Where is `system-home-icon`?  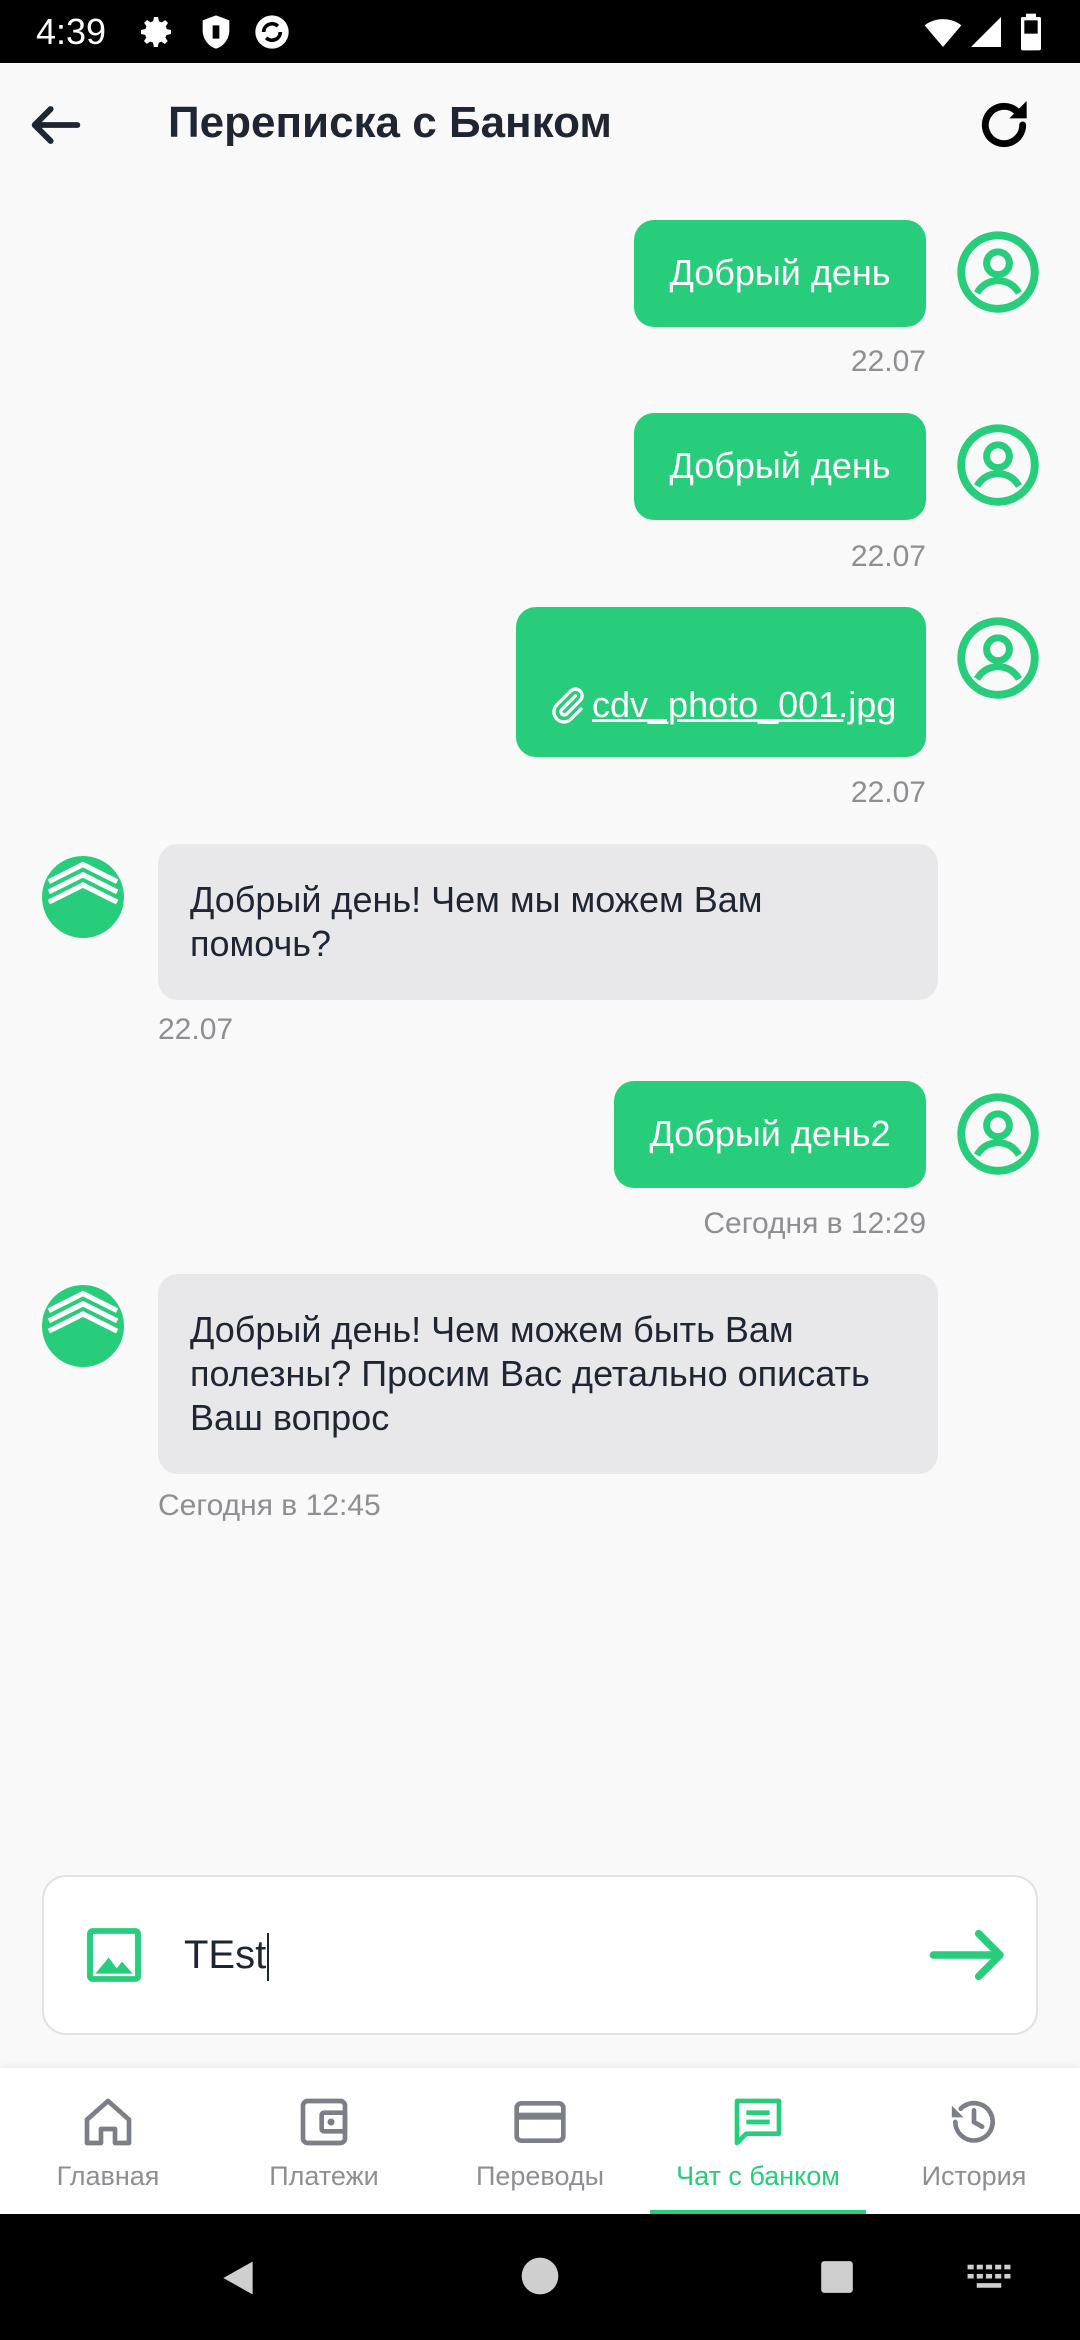 system-home-icon is located at coordinates (540, 2276).